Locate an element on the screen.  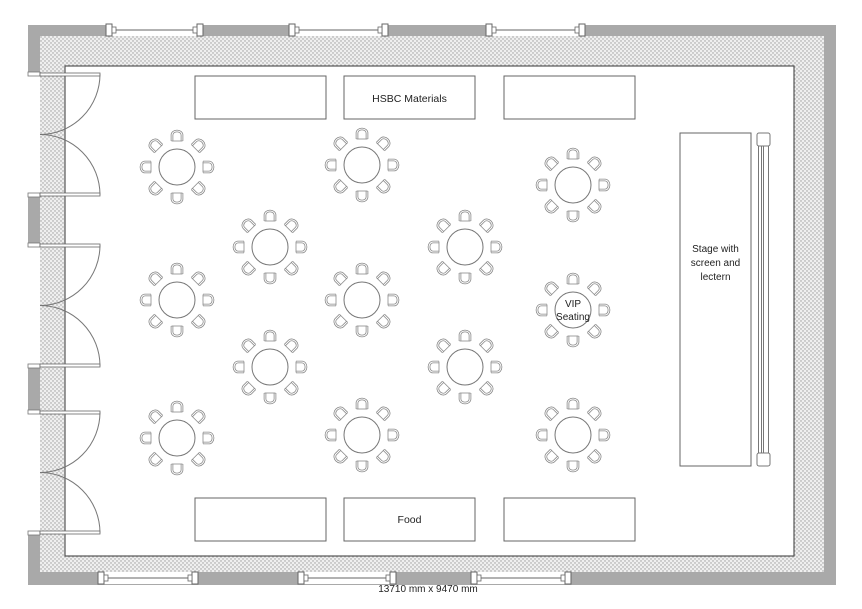
bottom-tables: Food is located at coordinates (415, 519).